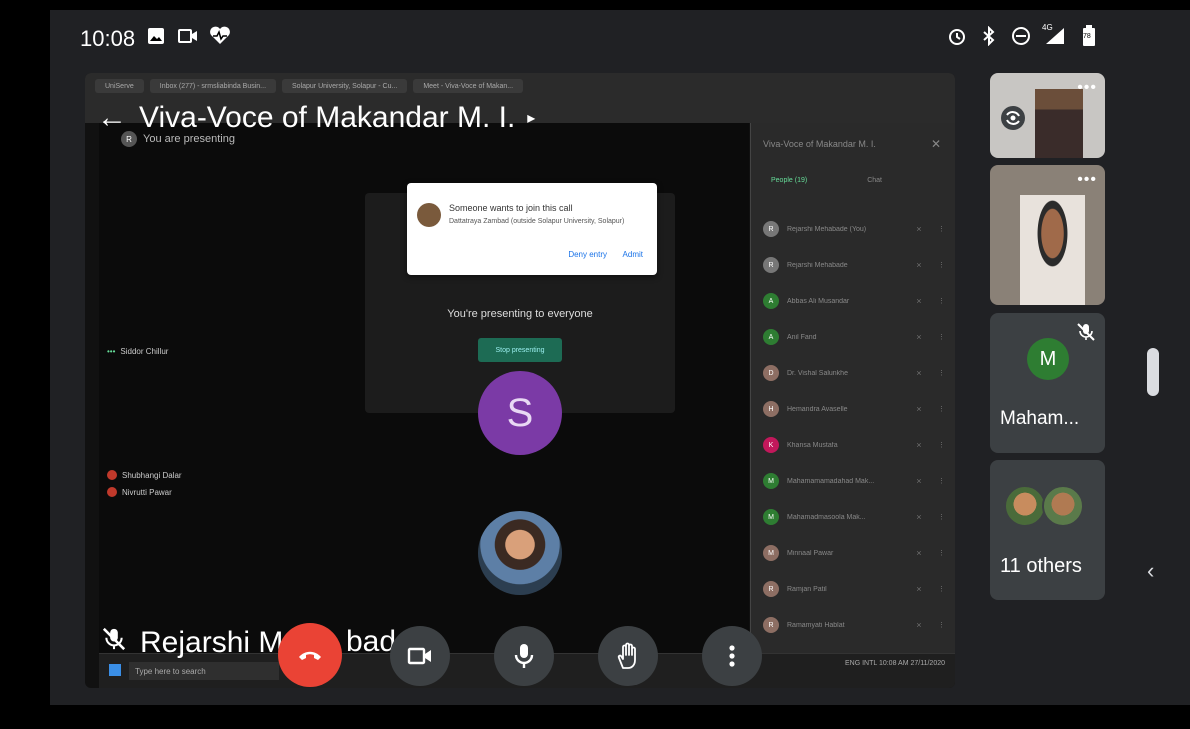 The height and width of the screenshot is (729, 1190). What do you see at coordinates (936, 144) in the screenshot?
I see `close-icon: ✕` at bounding box center [936, 144].